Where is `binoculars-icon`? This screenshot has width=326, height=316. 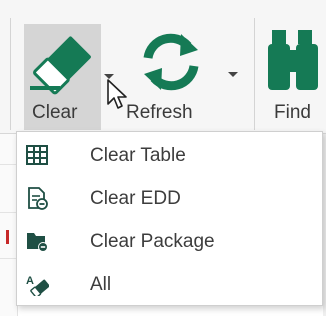 binoculars-icon is located at coordinates (293, 60).